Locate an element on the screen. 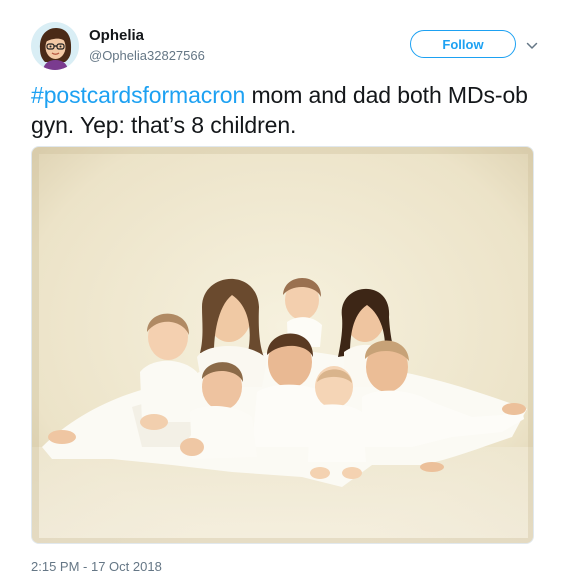  user-info: Ophelia @Ophelia32827566 is located at coordinates (147, 46).